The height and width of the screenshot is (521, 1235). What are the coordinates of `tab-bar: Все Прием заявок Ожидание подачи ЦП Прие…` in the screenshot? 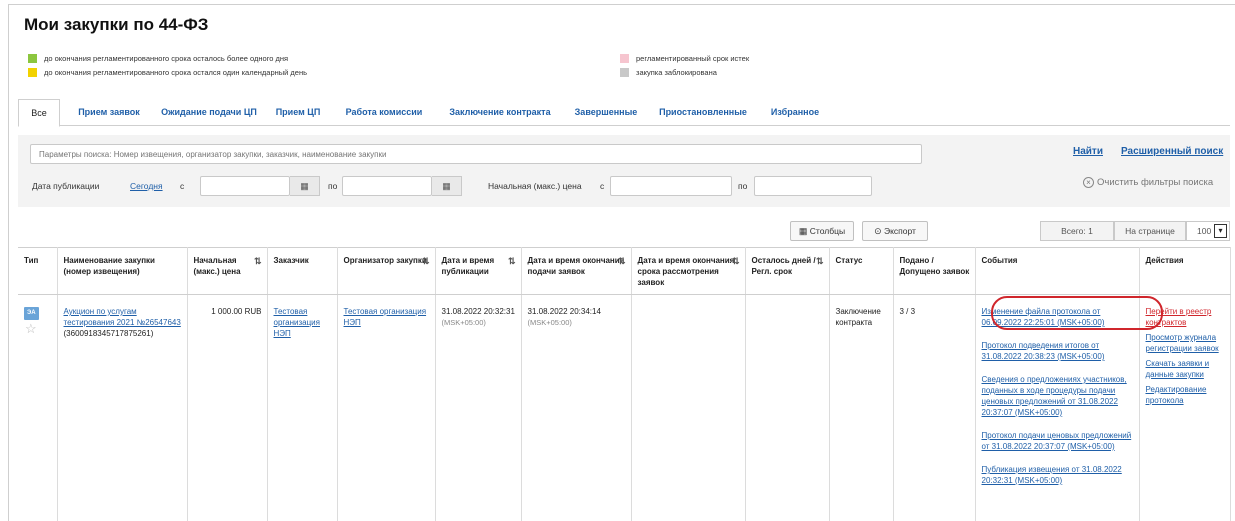 It's located at (624, 113).